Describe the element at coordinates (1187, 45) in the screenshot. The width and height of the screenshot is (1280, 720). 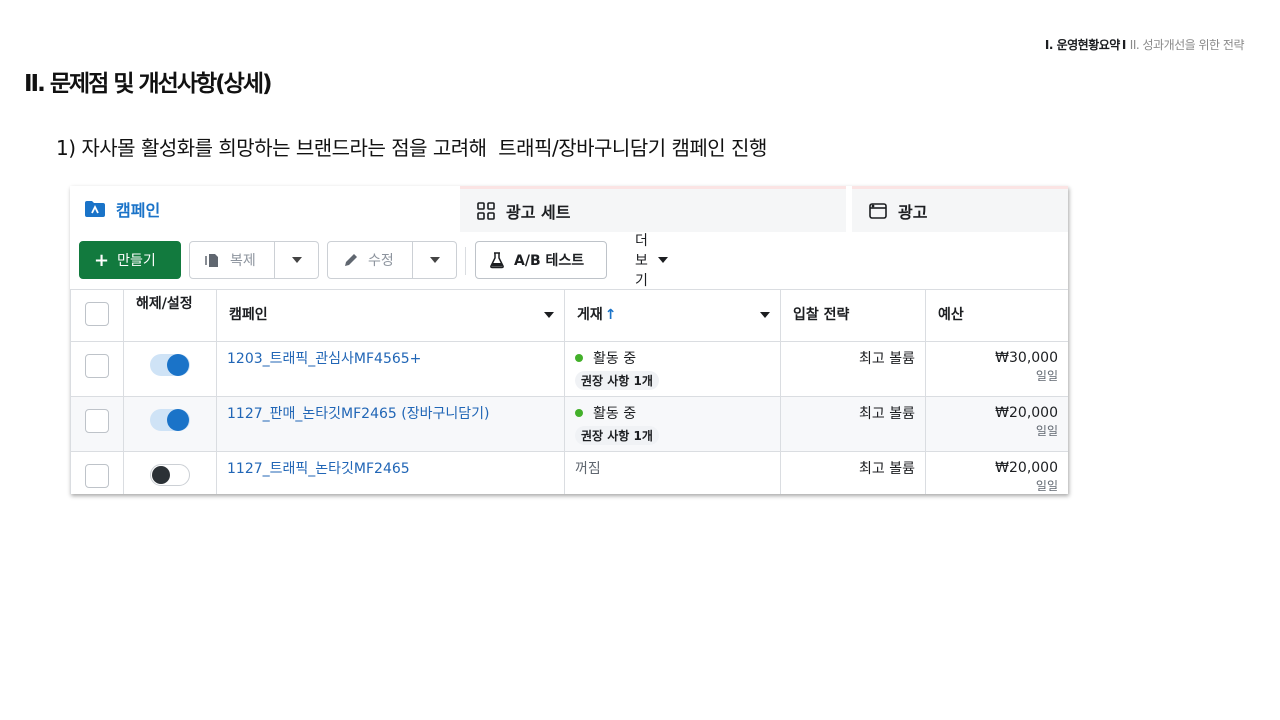
I see `breadcrumb-next: II. 성과개선을 위한 전략` at that location.